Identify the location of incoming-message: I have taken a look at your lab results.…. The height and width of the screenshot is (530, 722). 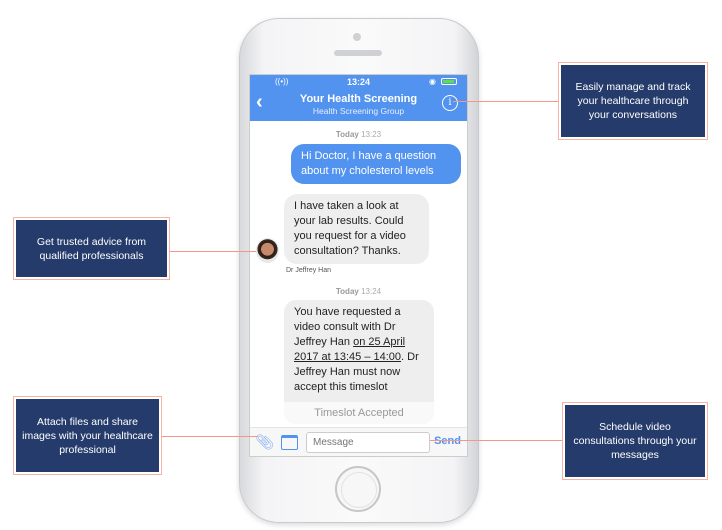
(356, 229).